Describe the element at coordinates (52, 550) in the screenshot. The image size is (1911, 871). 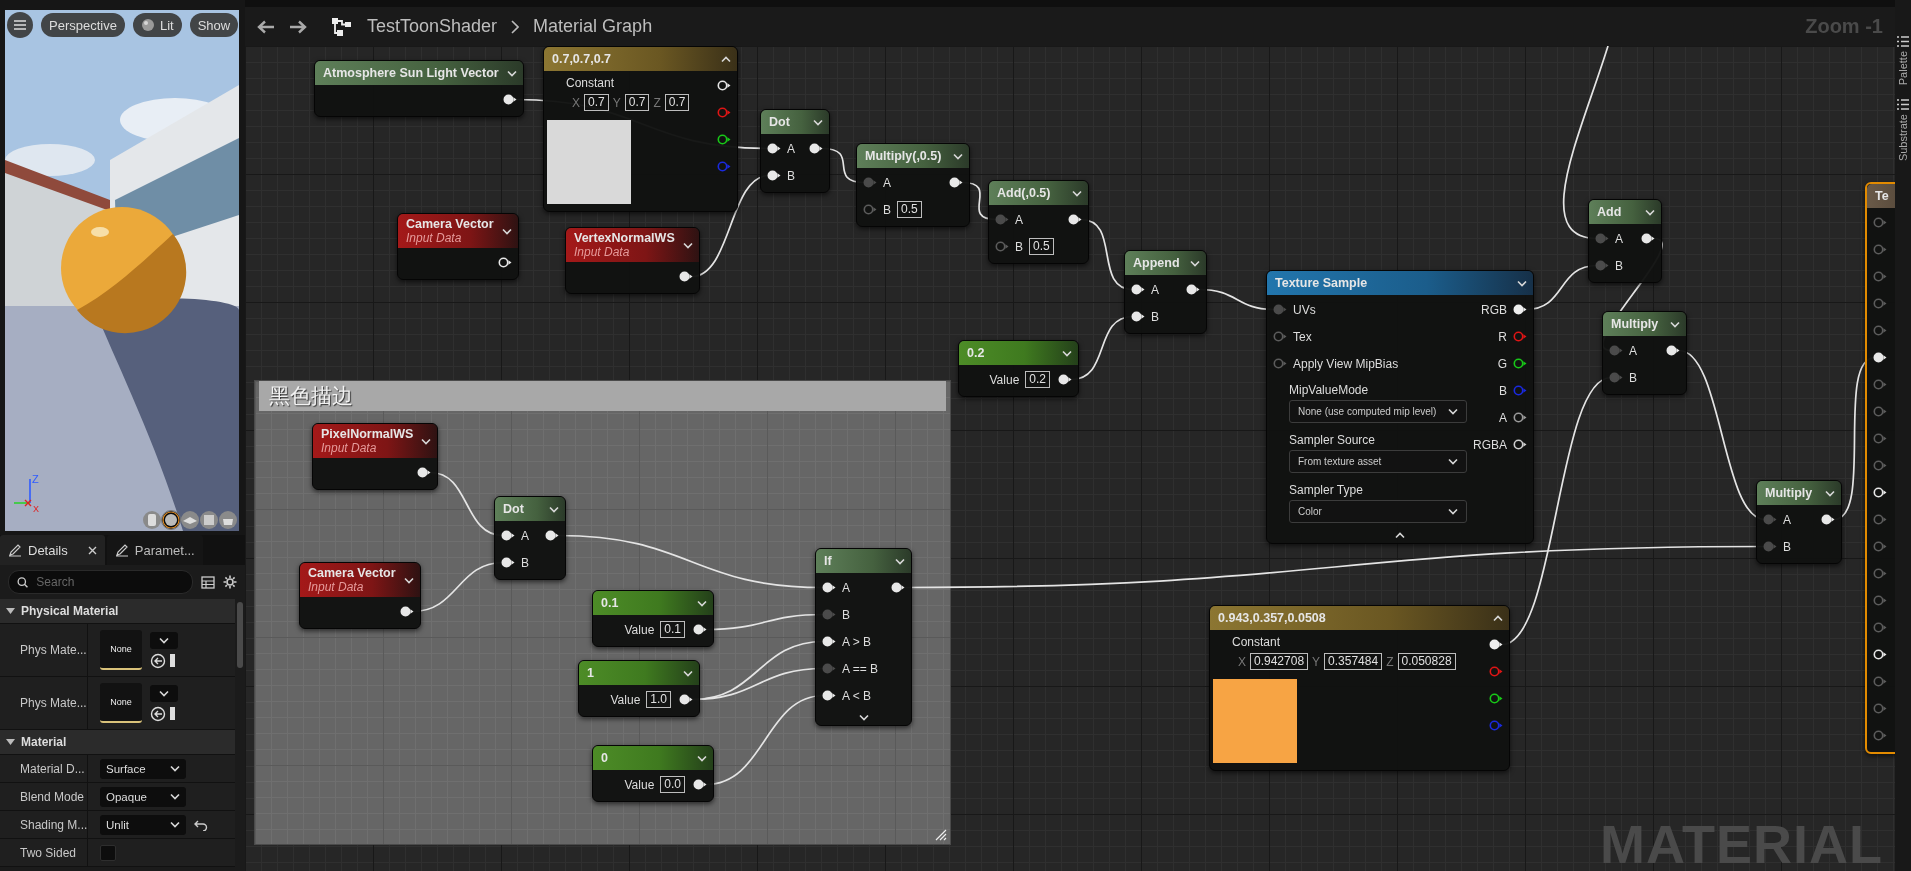
I see `panel-tab: Details` at that location.